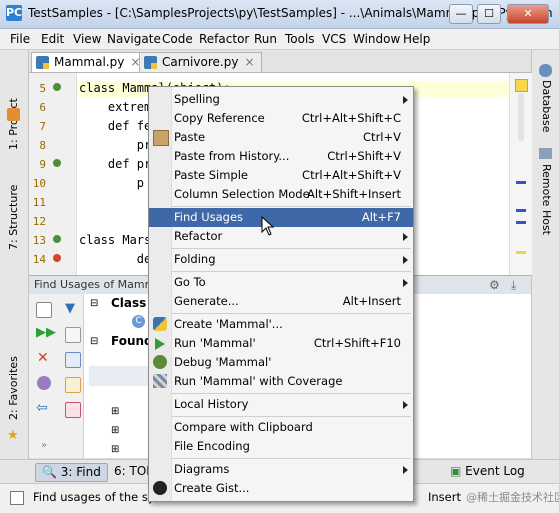  What do you see at coordinates (513, 285) in the screenshot?
I see `hide-panel-icon: ⤓` at bounding box center [513, 285].